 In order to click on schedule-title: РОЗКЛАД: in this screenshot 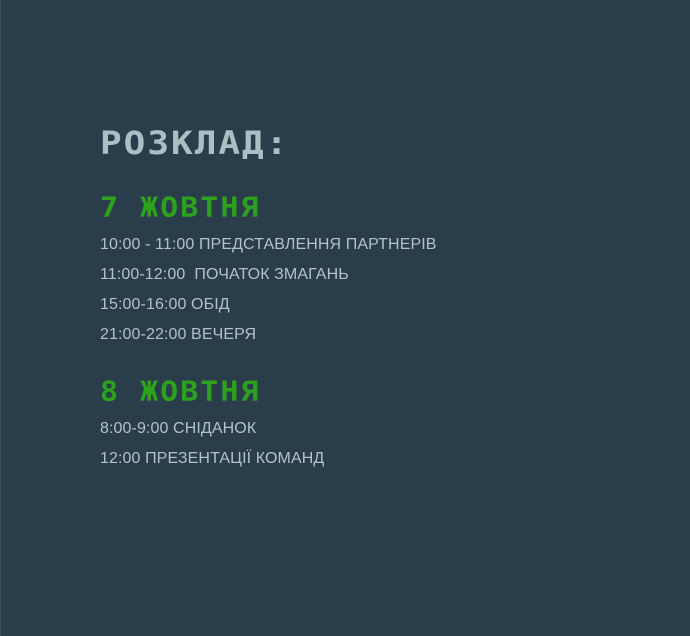, I will do `click(195, 143)`.